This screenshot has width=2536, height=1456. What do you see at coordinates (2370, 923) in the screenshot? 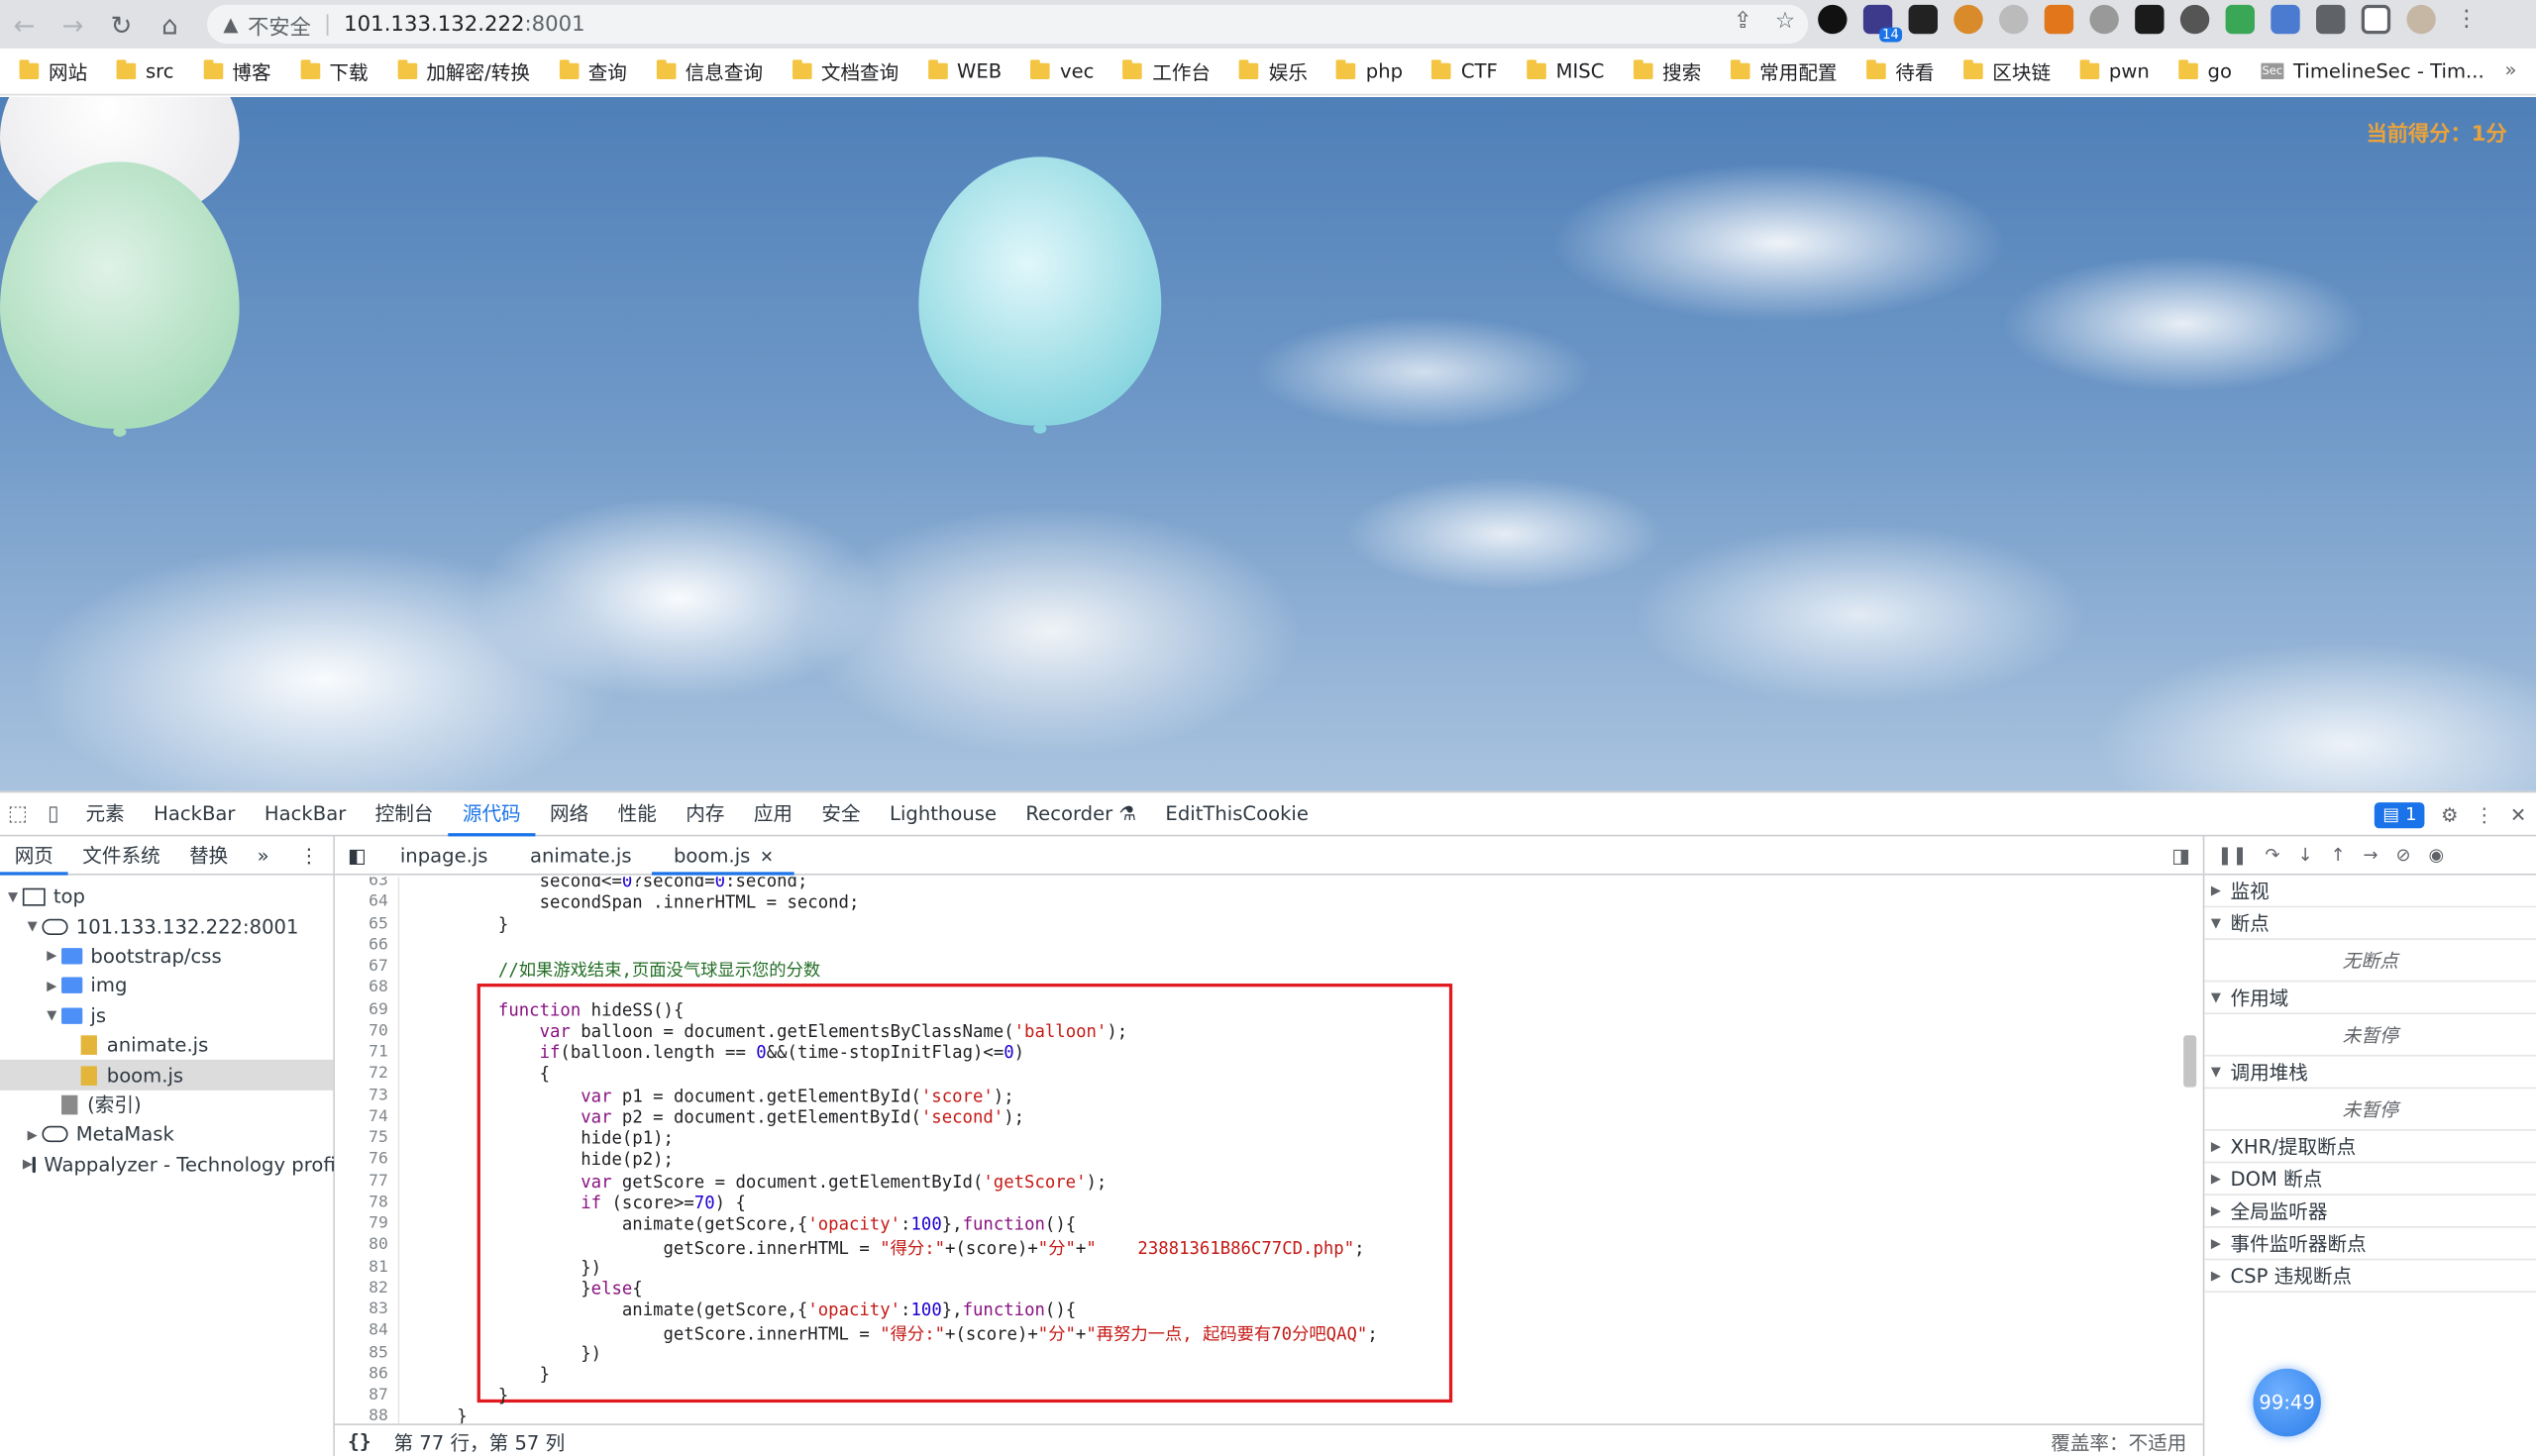
I see `section-breakpoints: ▼ 断点` at bounding box center [2370, 923].